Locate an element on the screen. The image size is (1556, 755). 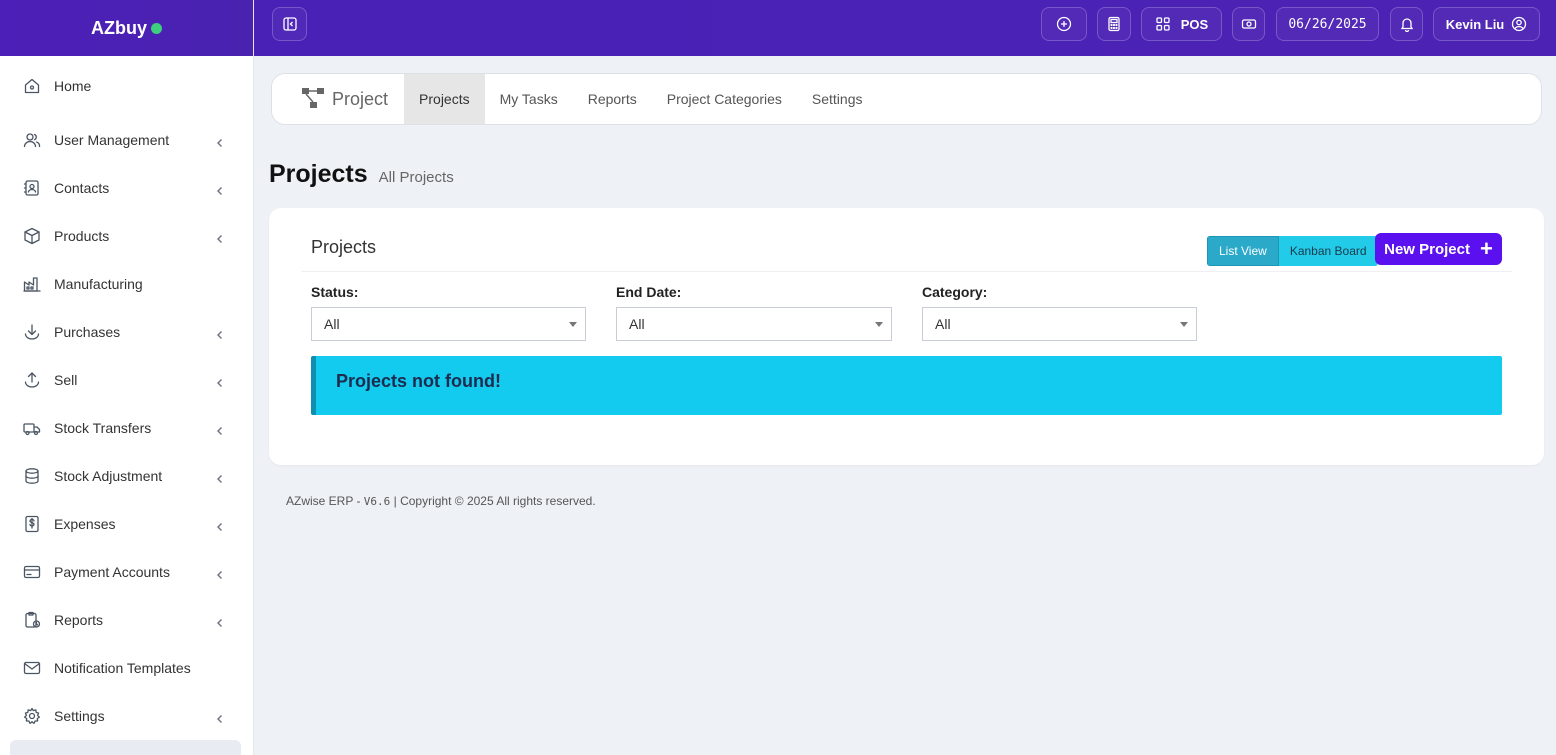
page-title: Projects is located at coordinates (318, 174).